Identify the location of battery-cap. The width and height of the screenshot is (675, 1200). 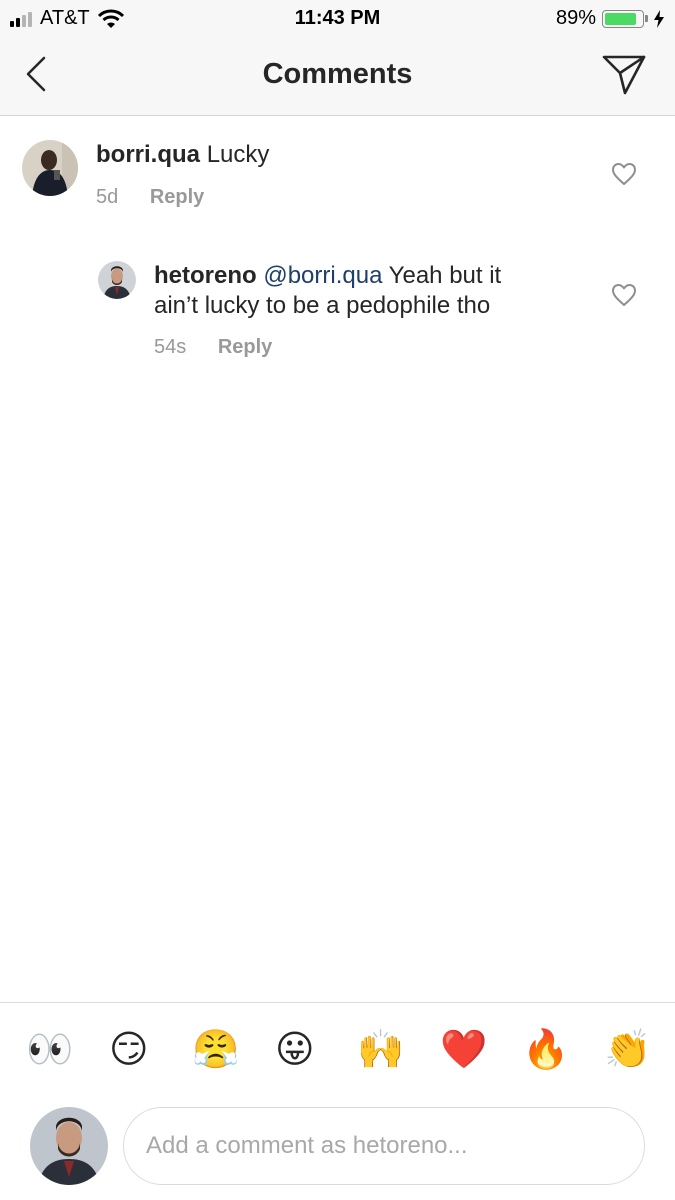
(646, 18).